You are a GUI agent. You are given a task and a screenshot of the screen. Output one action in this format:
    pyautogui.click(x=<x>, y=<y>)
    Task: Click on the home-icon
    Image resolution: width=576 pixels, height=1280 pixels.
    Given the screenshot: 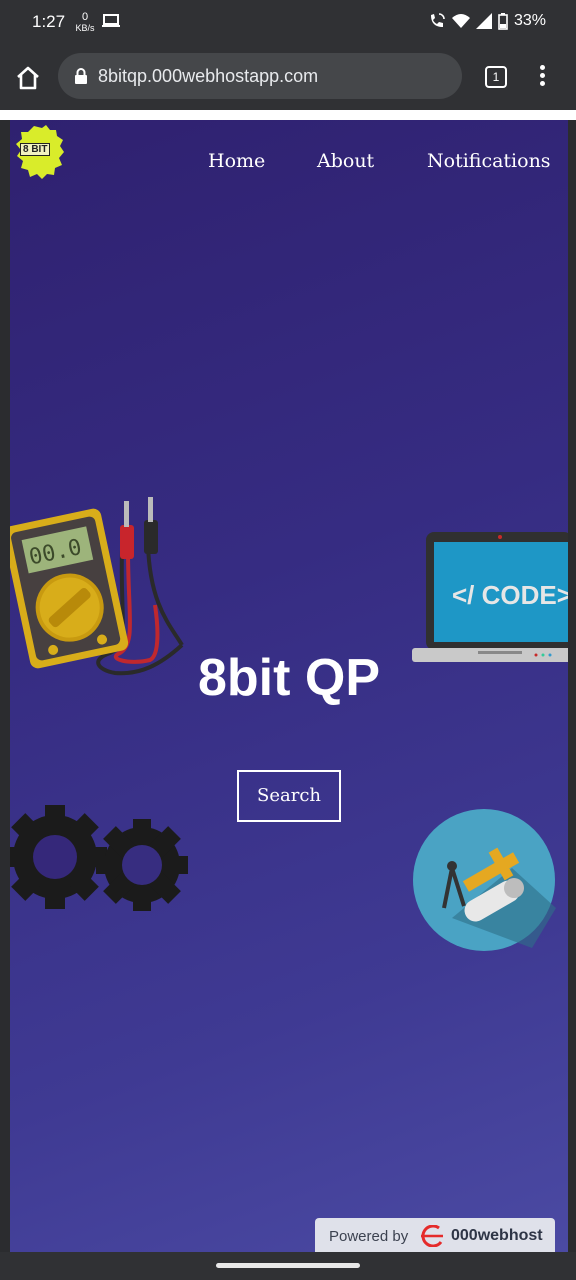 What is the action you would take?
    pyautogui.click(x=28, y=78)
    